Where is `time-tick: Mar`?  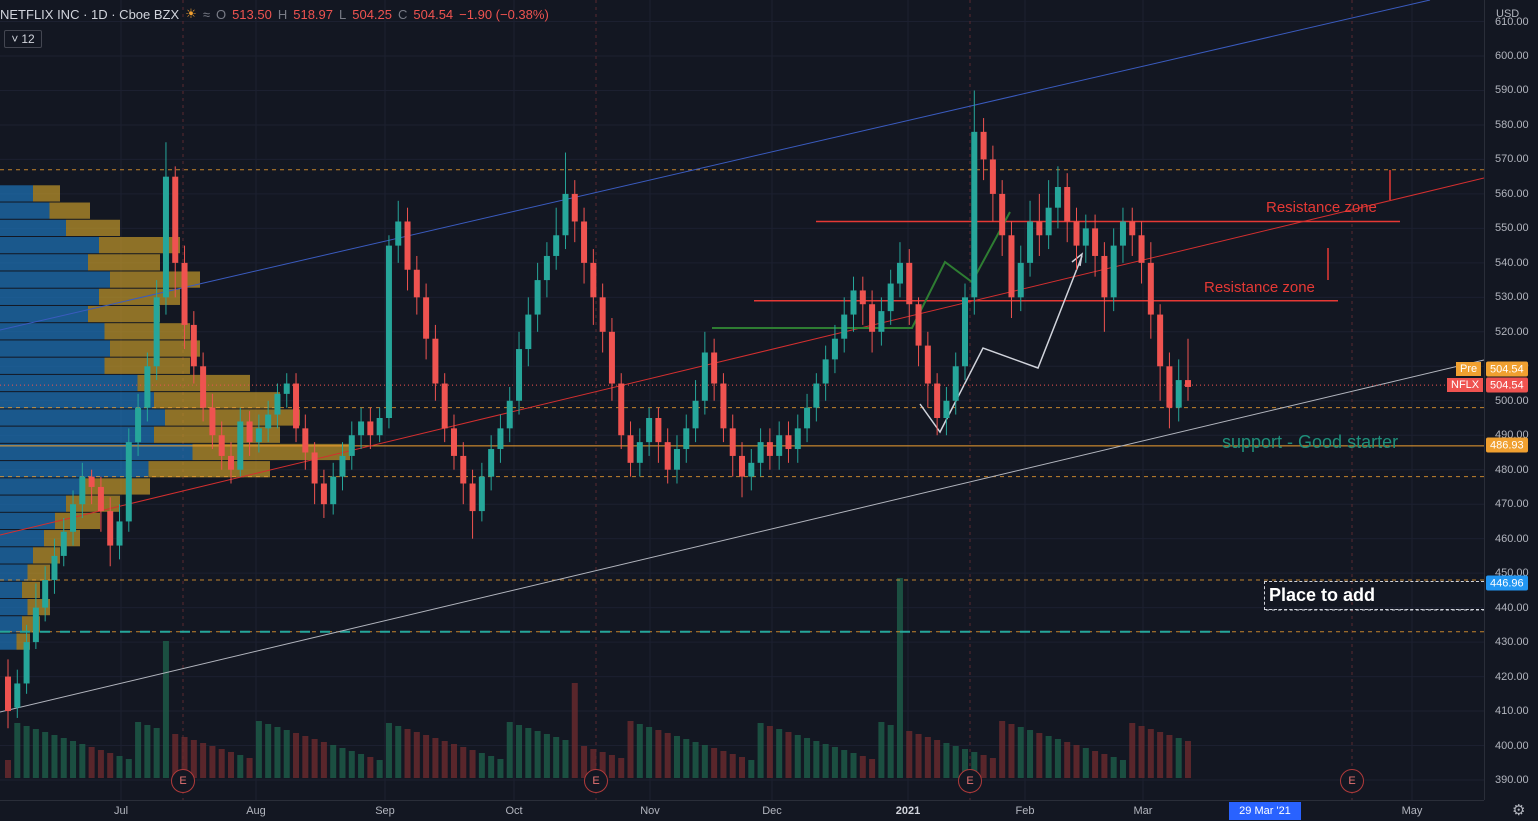
time-tick: Mar is located at coordinates (1143, 811).